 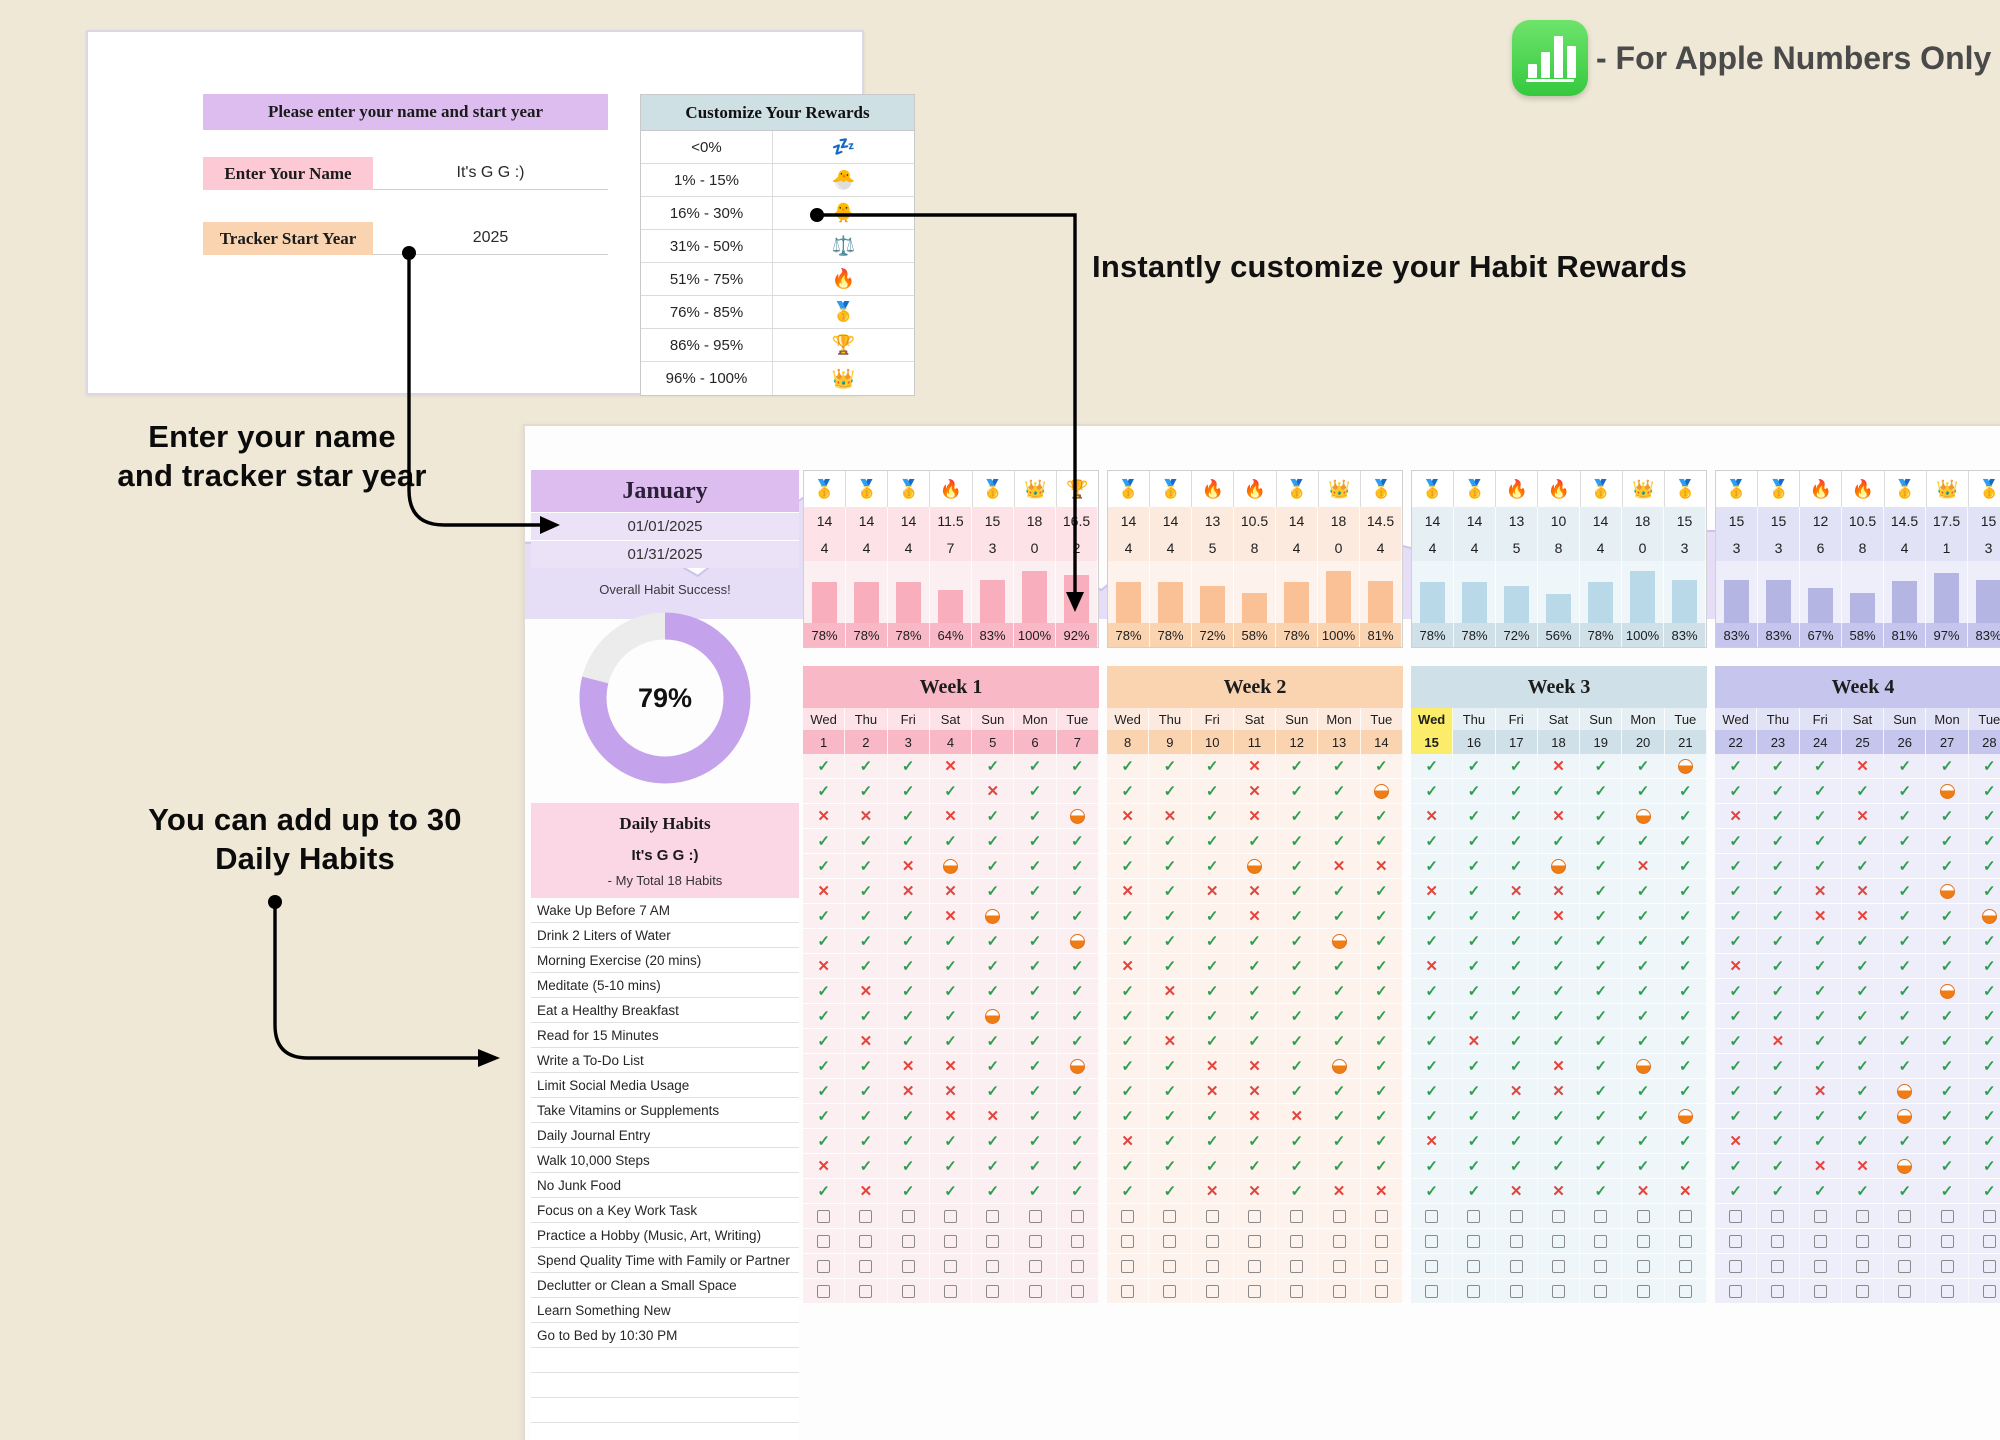 What do you see at coordinates (665, 1410) in the screenshot?
I see `habit-row-empty` at bounding box center [665, 1410].